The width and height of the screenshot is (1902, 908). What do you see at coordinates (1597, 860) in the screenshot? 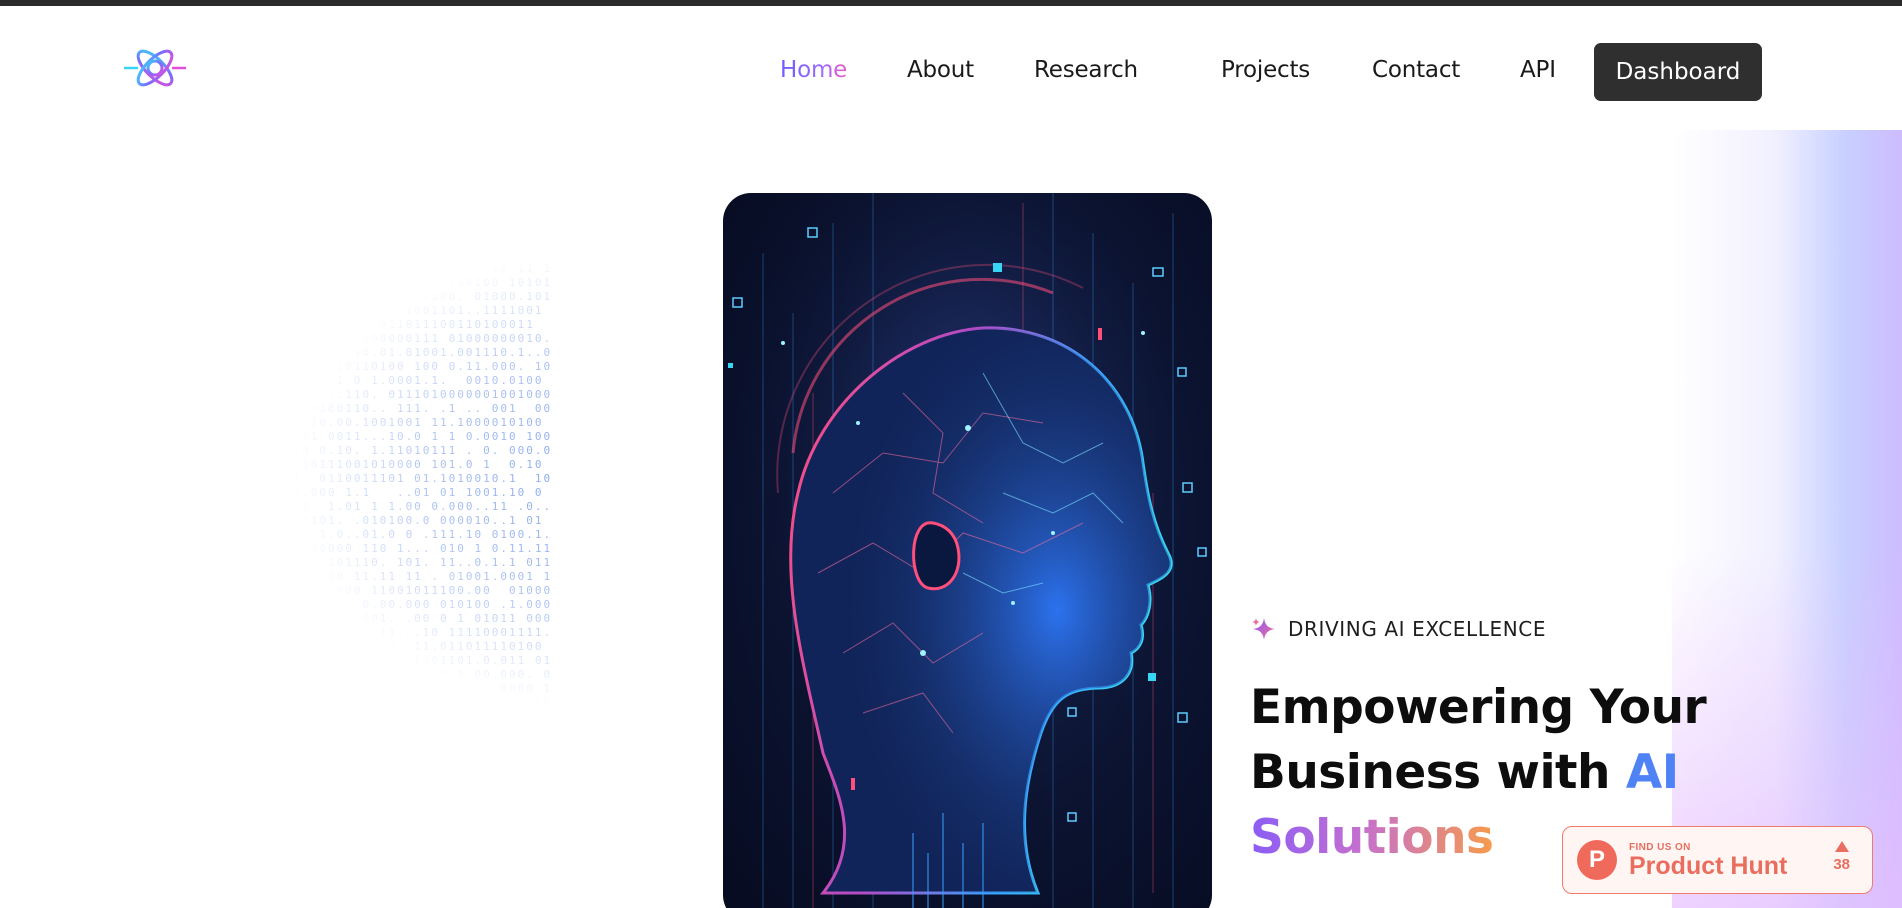
I see `product-hunt-logo-icon: P` at bounding box center [1597, 860].